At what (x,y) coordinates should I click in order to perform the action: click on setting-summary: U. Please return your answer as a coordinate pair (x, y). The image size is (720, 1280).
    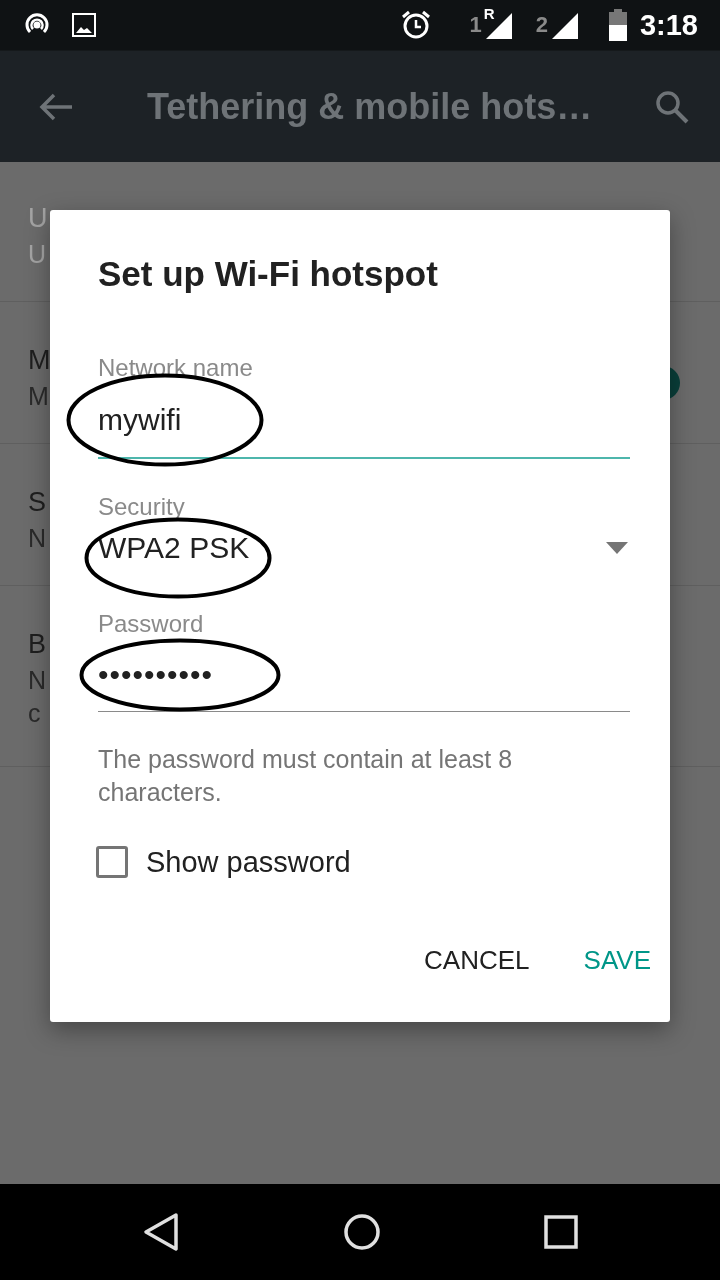
    Looking at the image, I should click on (37, 254).